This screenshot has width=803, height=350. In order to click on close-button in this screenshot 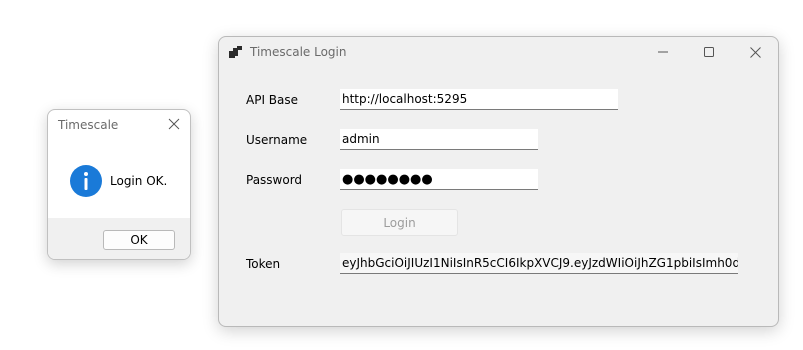, I will do `click(755, 52)`.